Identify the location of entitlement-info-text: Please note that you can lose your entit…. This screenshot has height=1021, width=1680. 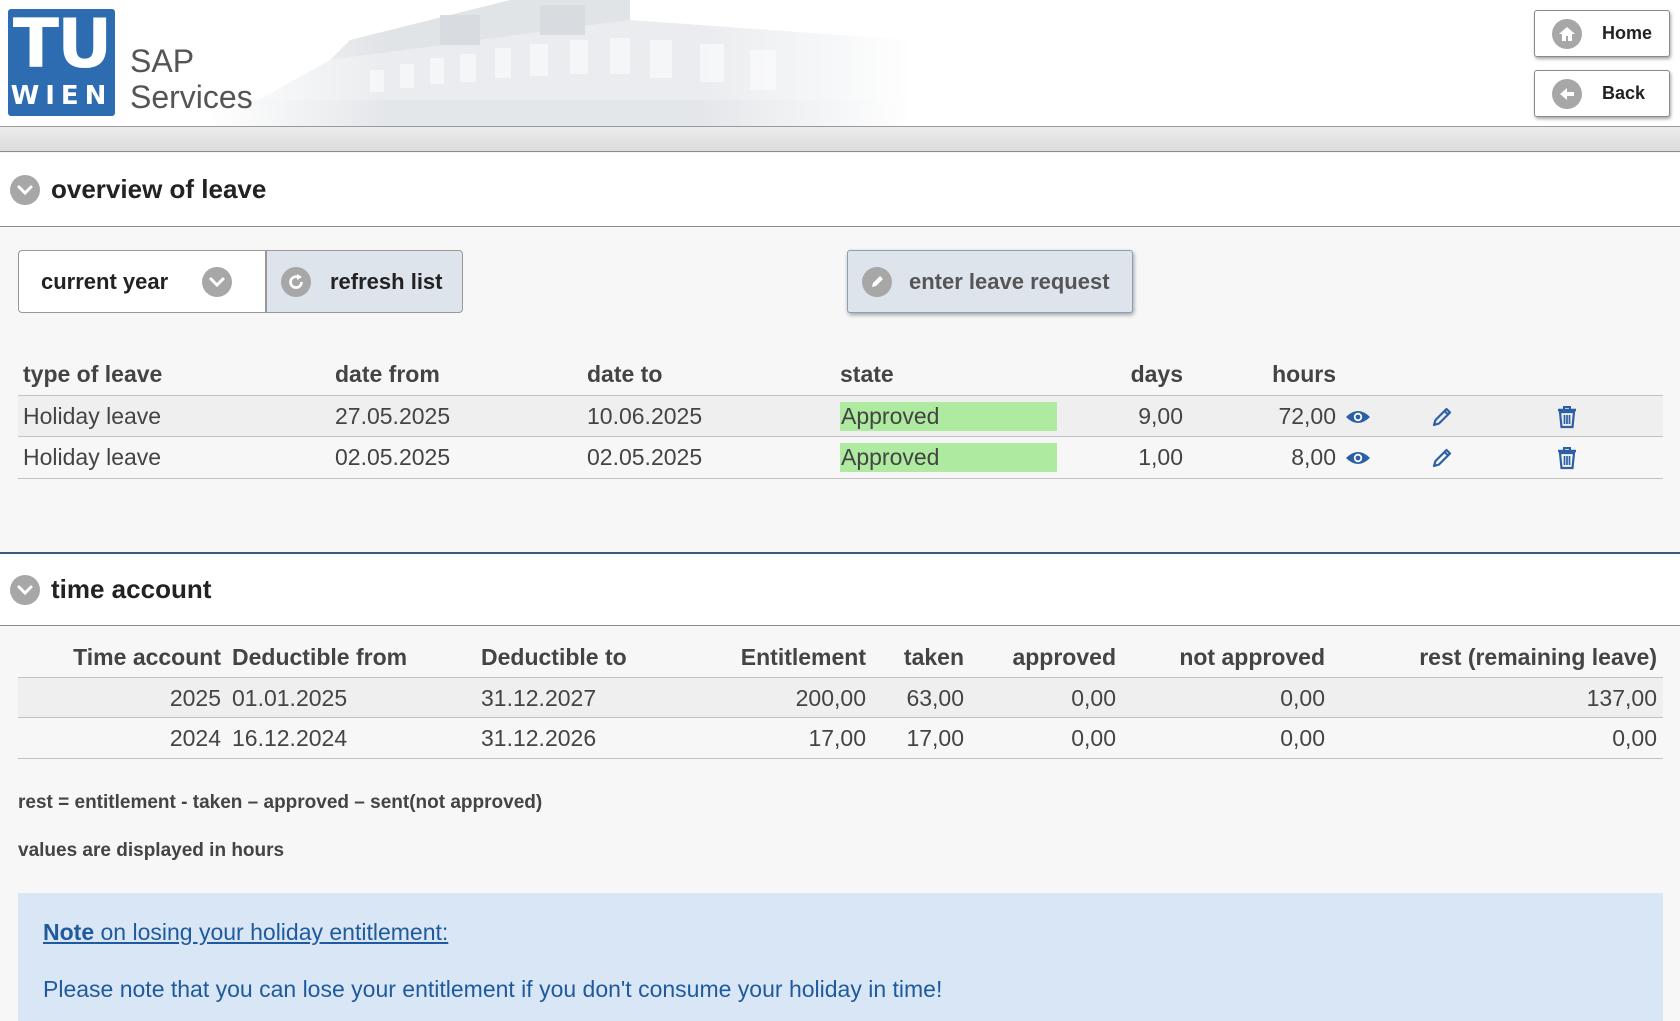
(493, 989).